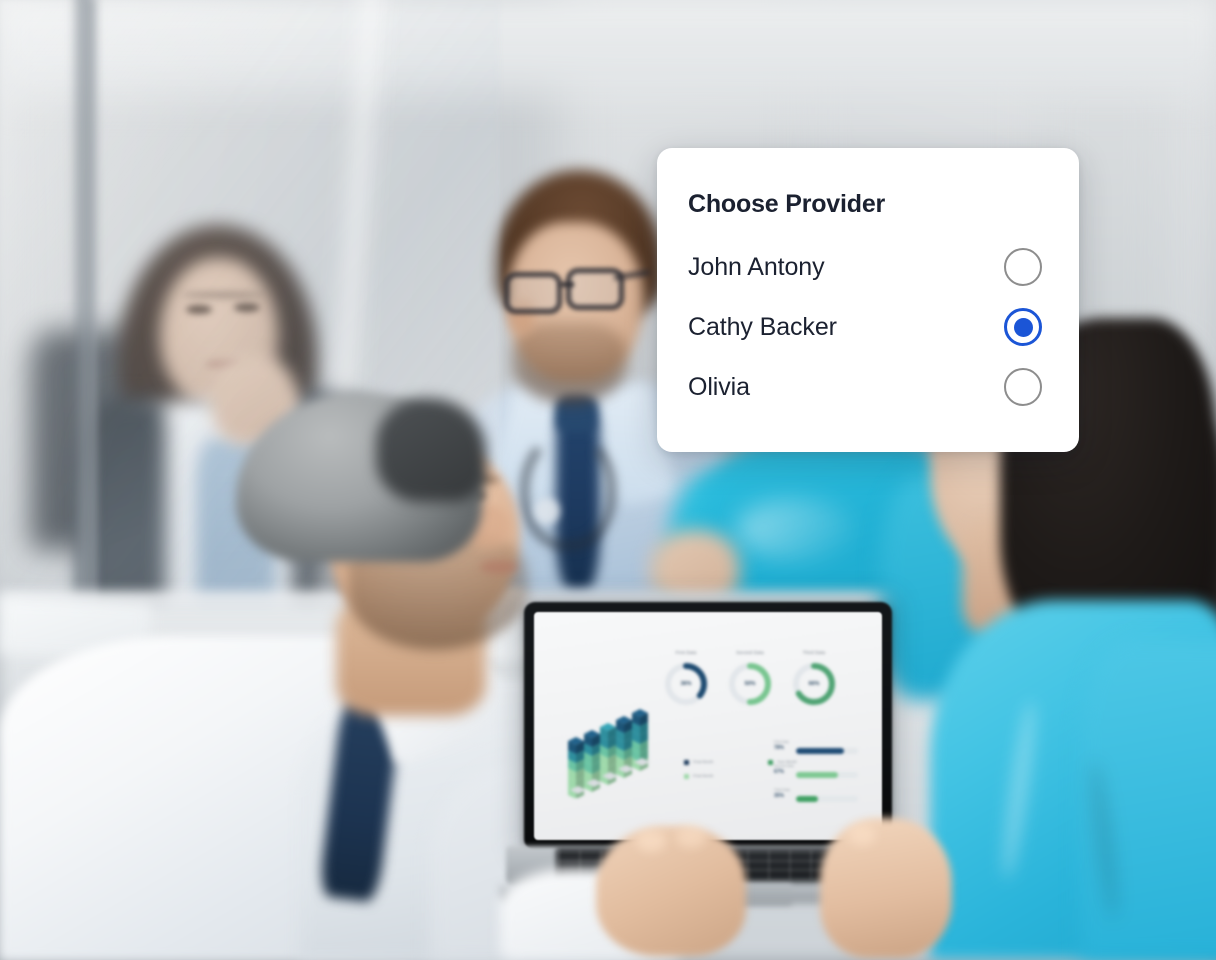 The image size is (1216, 960). What do you see at coordinates (570, 363) in the screenshot?
I see `doctor-beard` at bounding box center [570, 363].